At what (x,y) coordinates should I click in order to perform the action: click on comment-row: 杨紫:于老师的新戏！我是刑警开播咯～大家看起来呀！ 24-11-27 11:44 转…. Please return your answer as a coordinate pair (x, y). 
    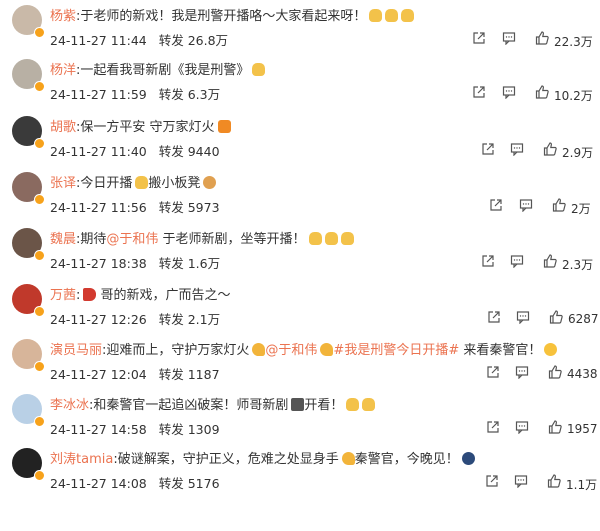
    Looking at the image, I should click on (300, 30).